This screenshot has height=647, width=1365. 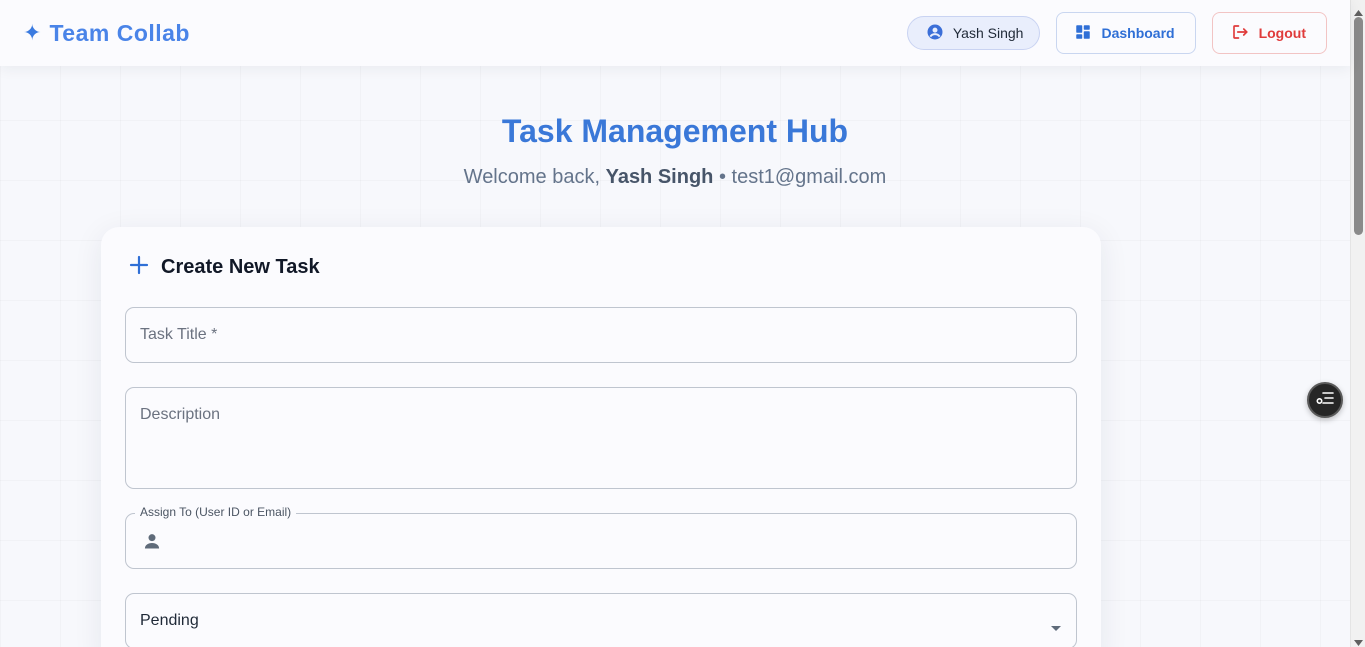 I want to click on list-settings-icon, so click(x=1325, y=400).